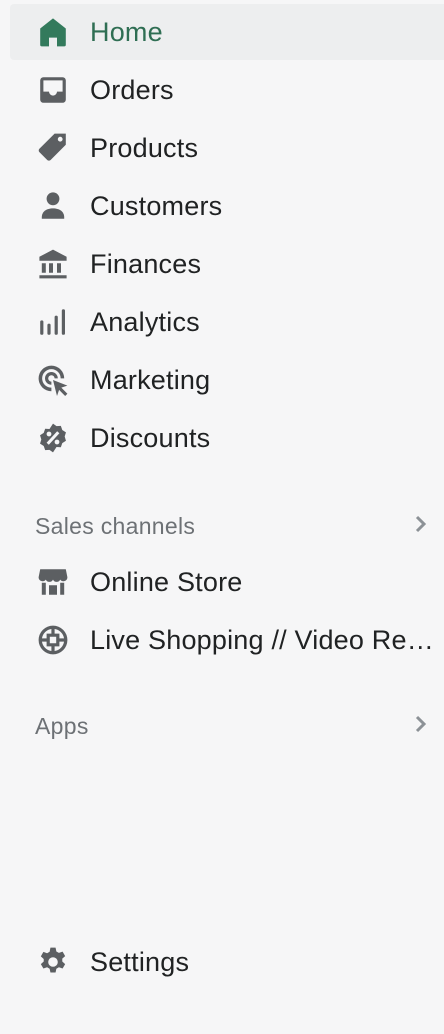 The width and height of the screenshot is (444, 1034). I want to click on store-icon, so click(53, 582).